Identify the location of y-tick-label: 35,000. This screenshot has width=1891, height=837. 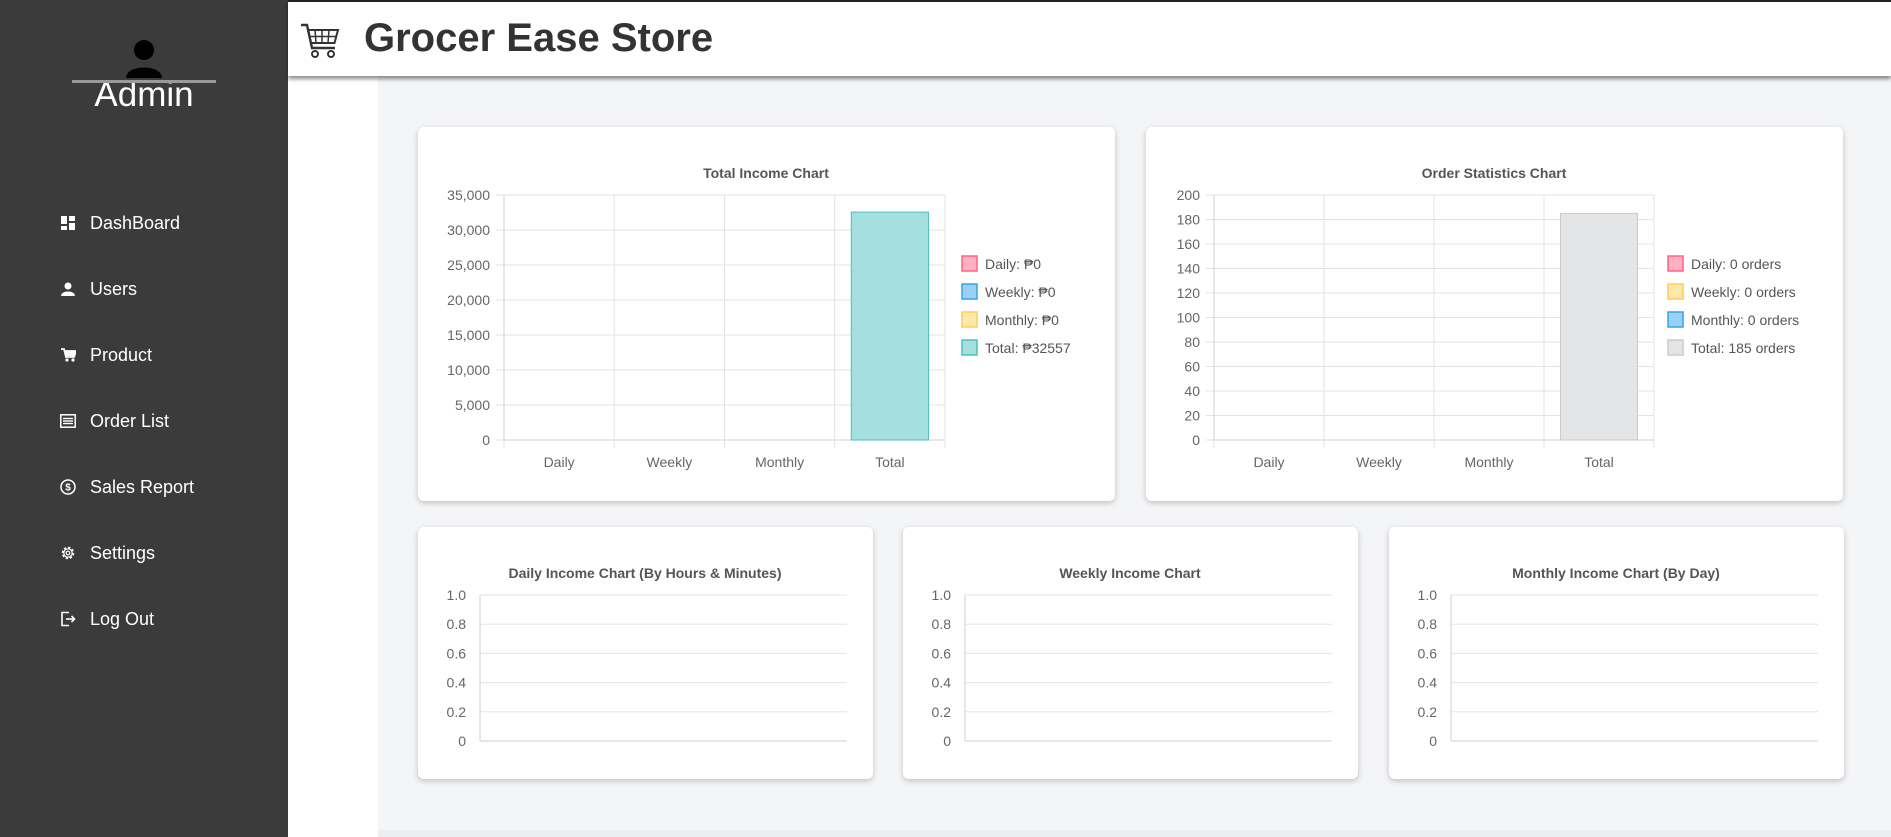
(468, 195).